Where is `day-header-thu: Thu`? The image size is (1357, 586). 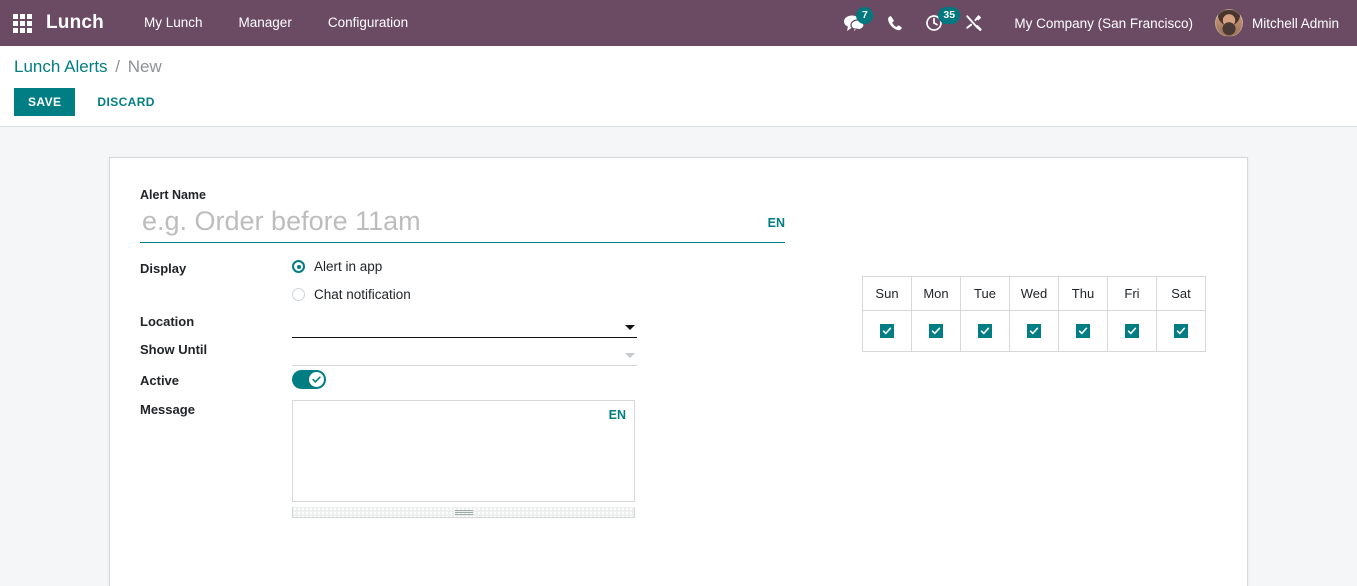
day-header-thu: Thu is located at coordinates (1083, 293).